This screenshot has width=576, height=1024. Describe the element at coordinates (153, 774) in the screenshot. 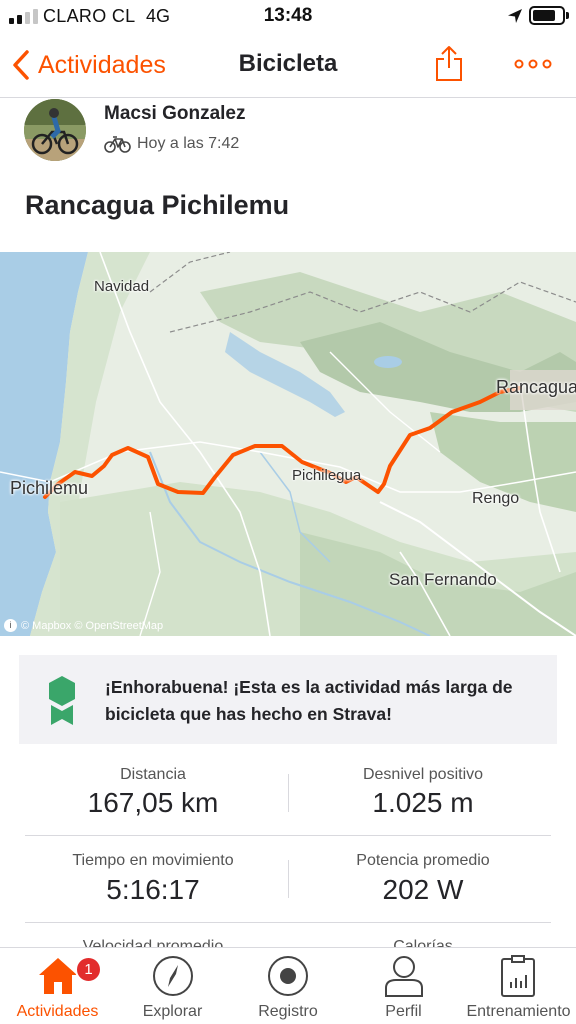

I see `stat-distance-label: Distancia` at that location.